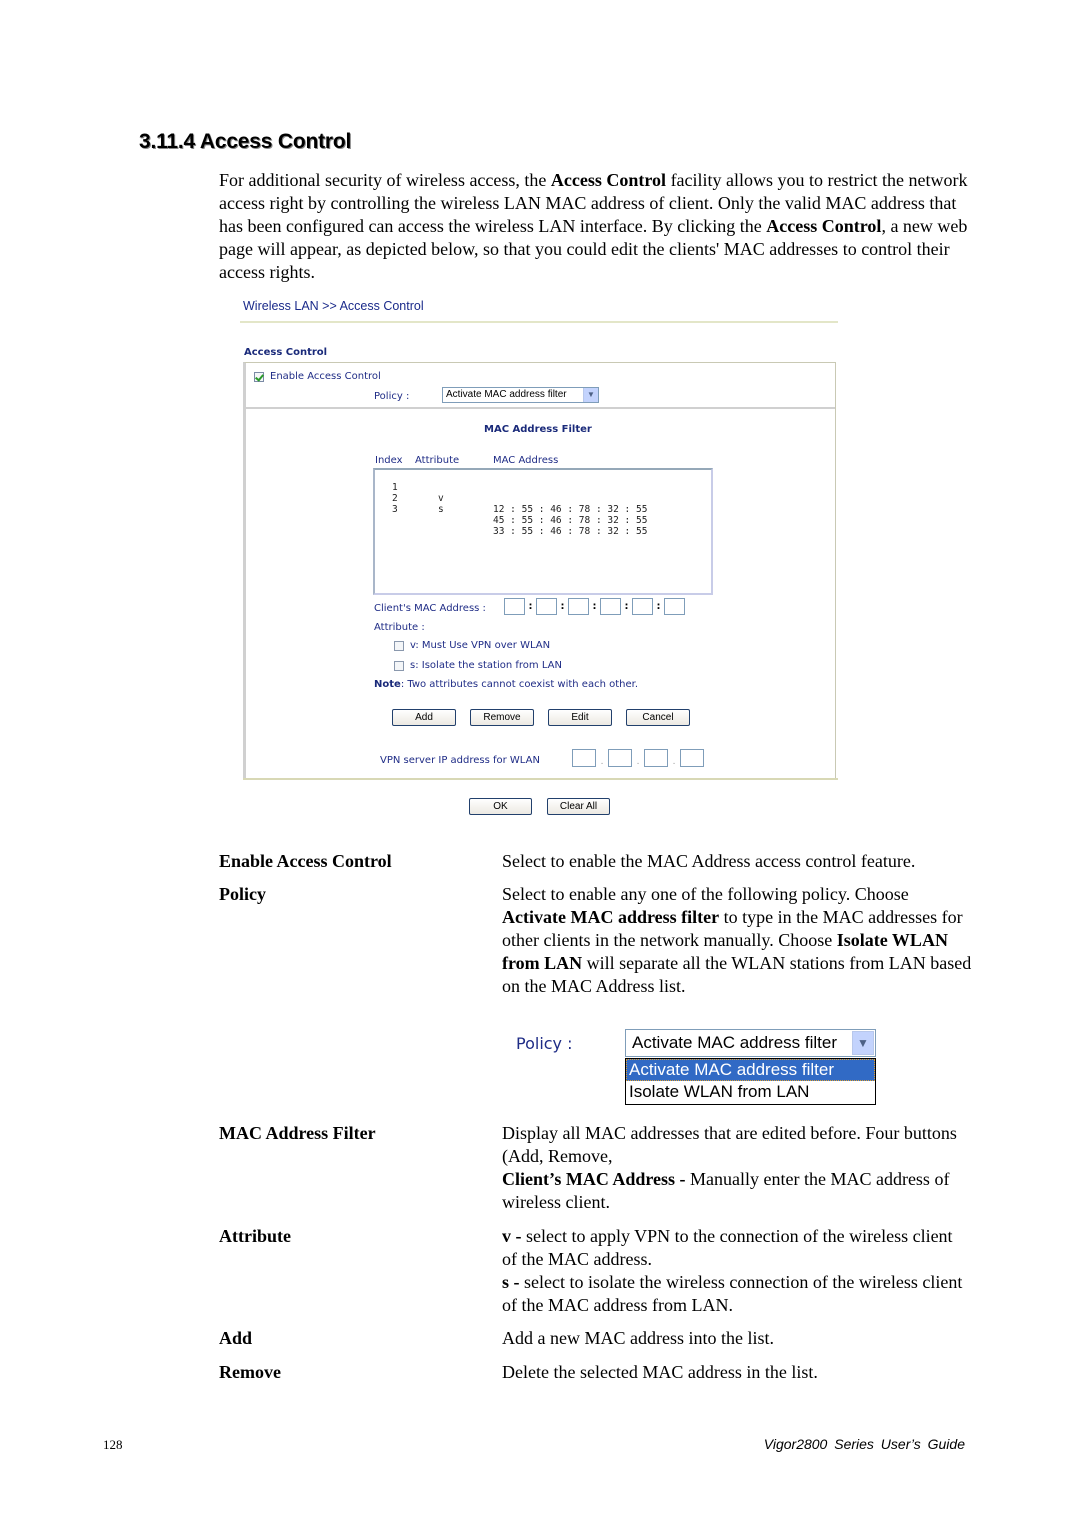  What do you see at coordinates (674, 606) in the screenshot?
I see `mac-octet-6-input` at bounding box center [674, 606].